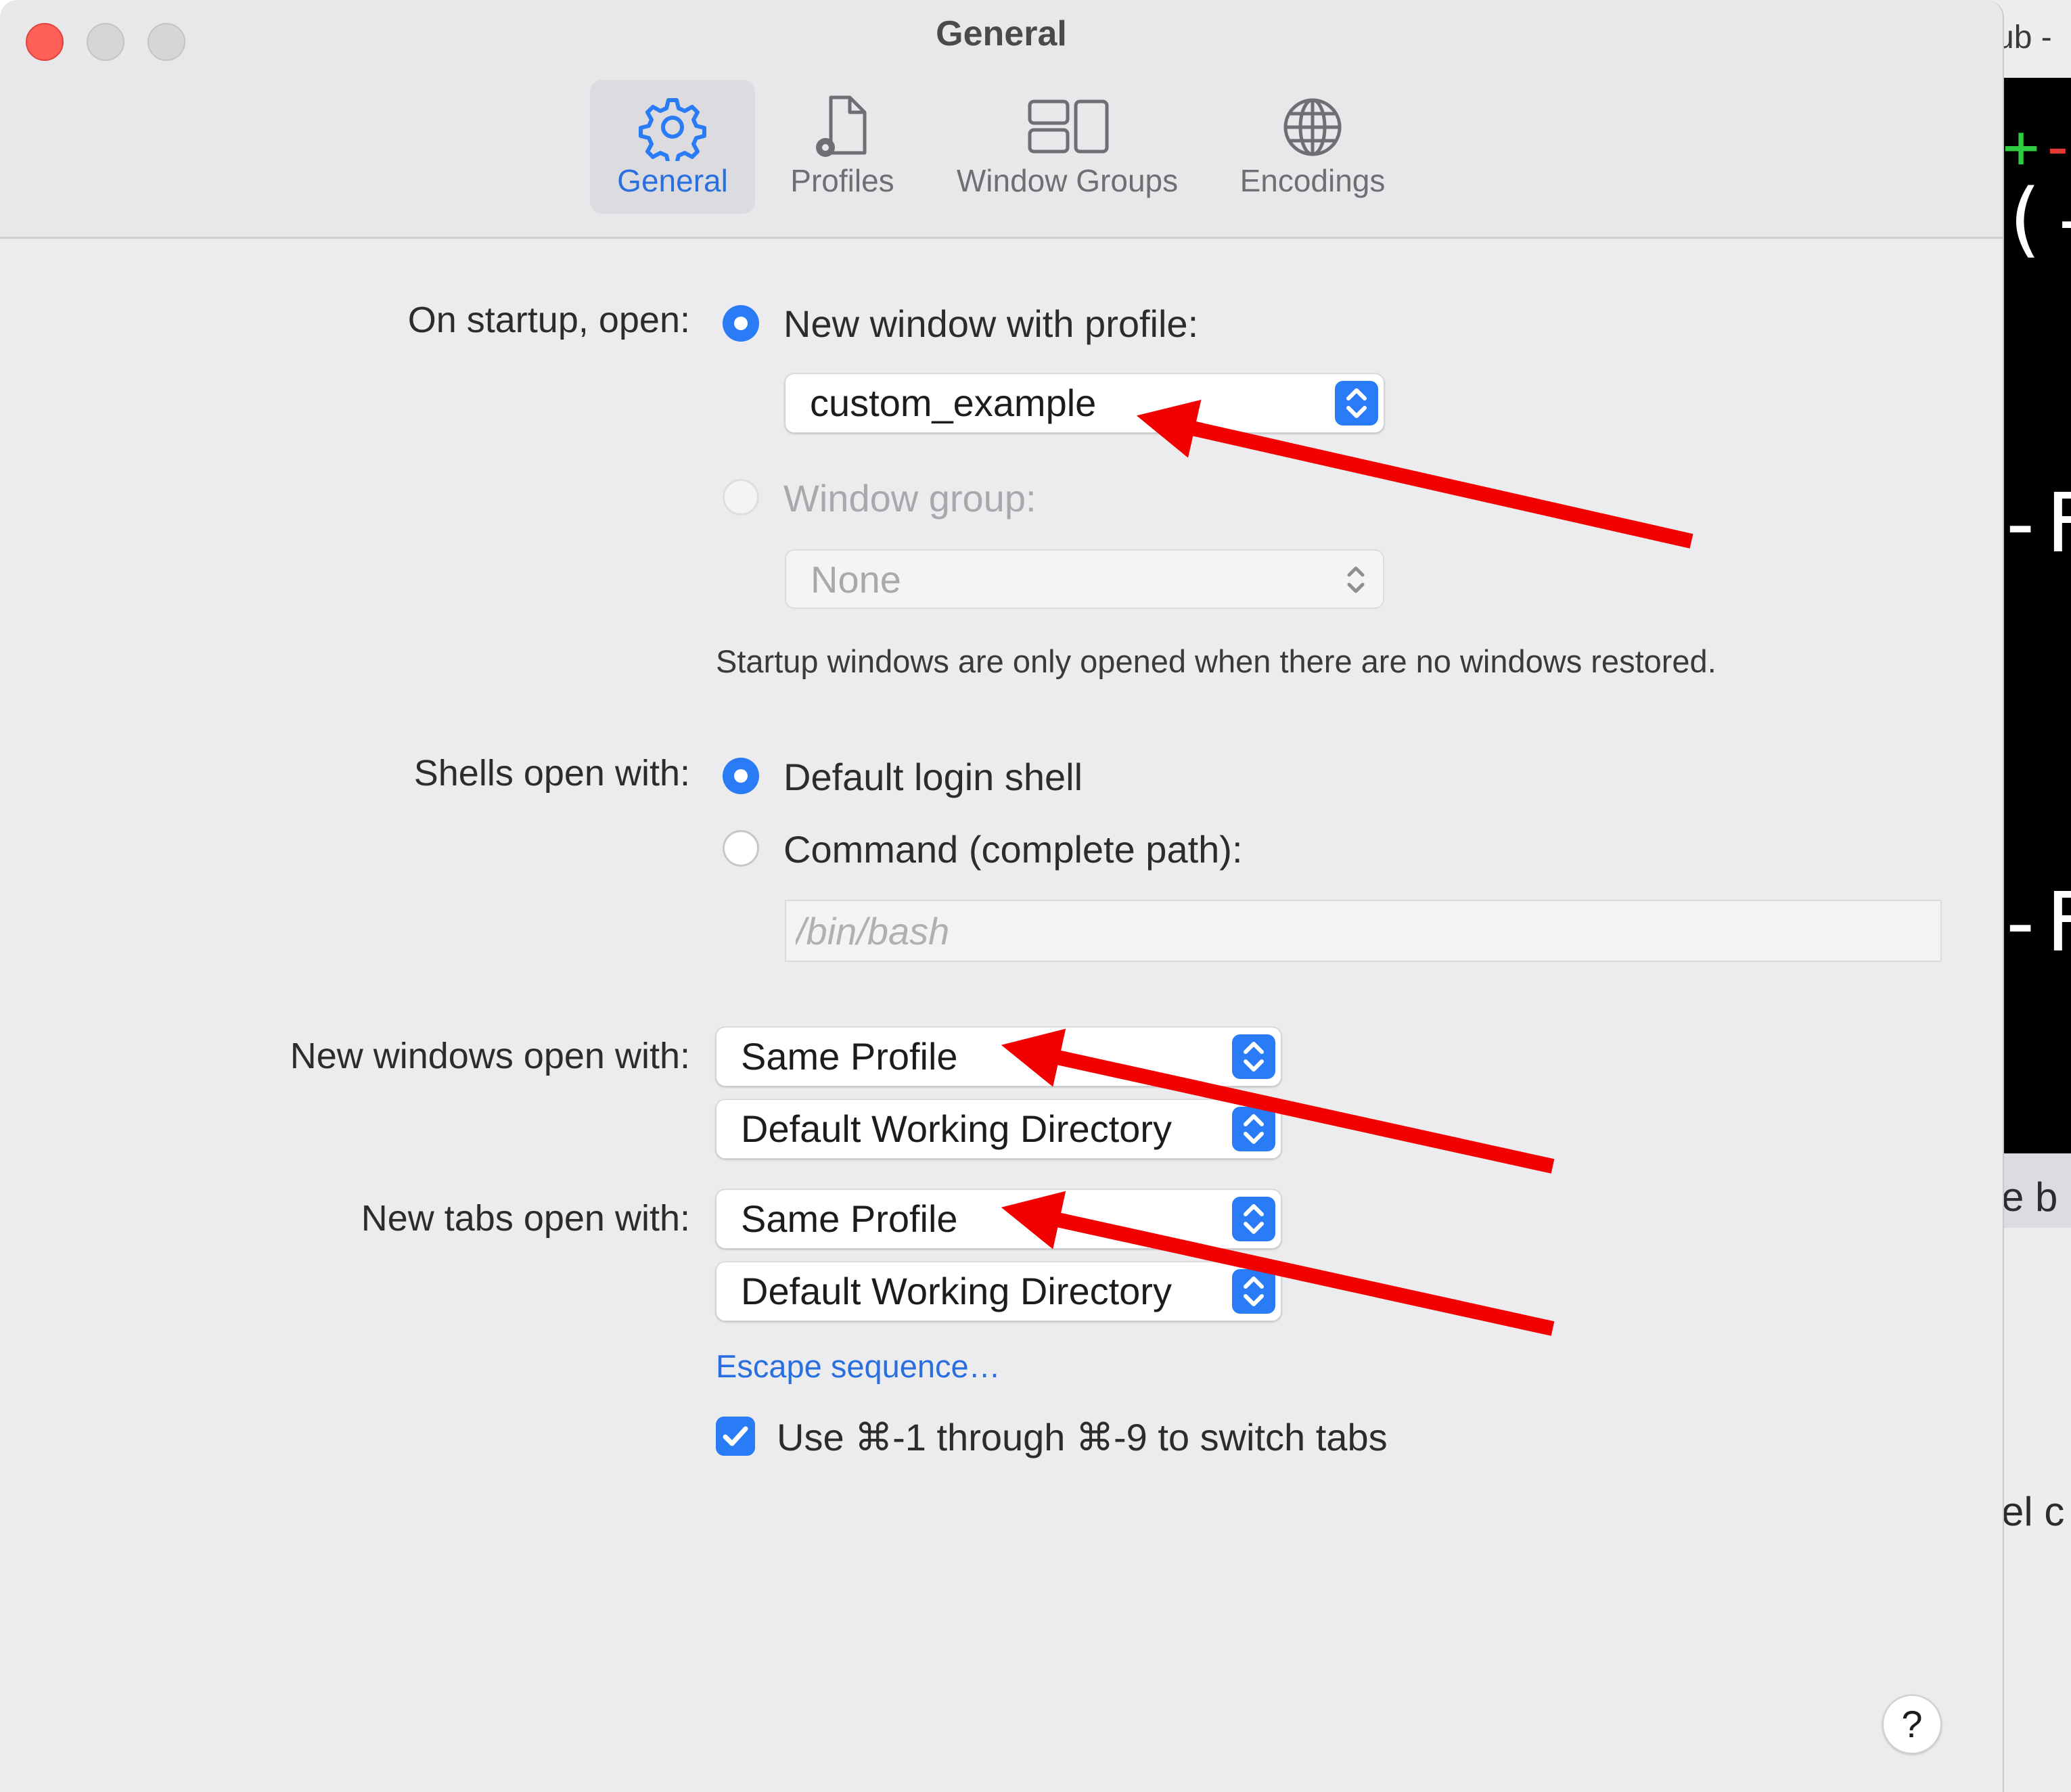 The height and width of the screenshot is (1792, 2071). What do you see at coordinates (551, 773) in the screenshot?
I see `shells-label: Shells open with:` at bounding box center [551, 773].